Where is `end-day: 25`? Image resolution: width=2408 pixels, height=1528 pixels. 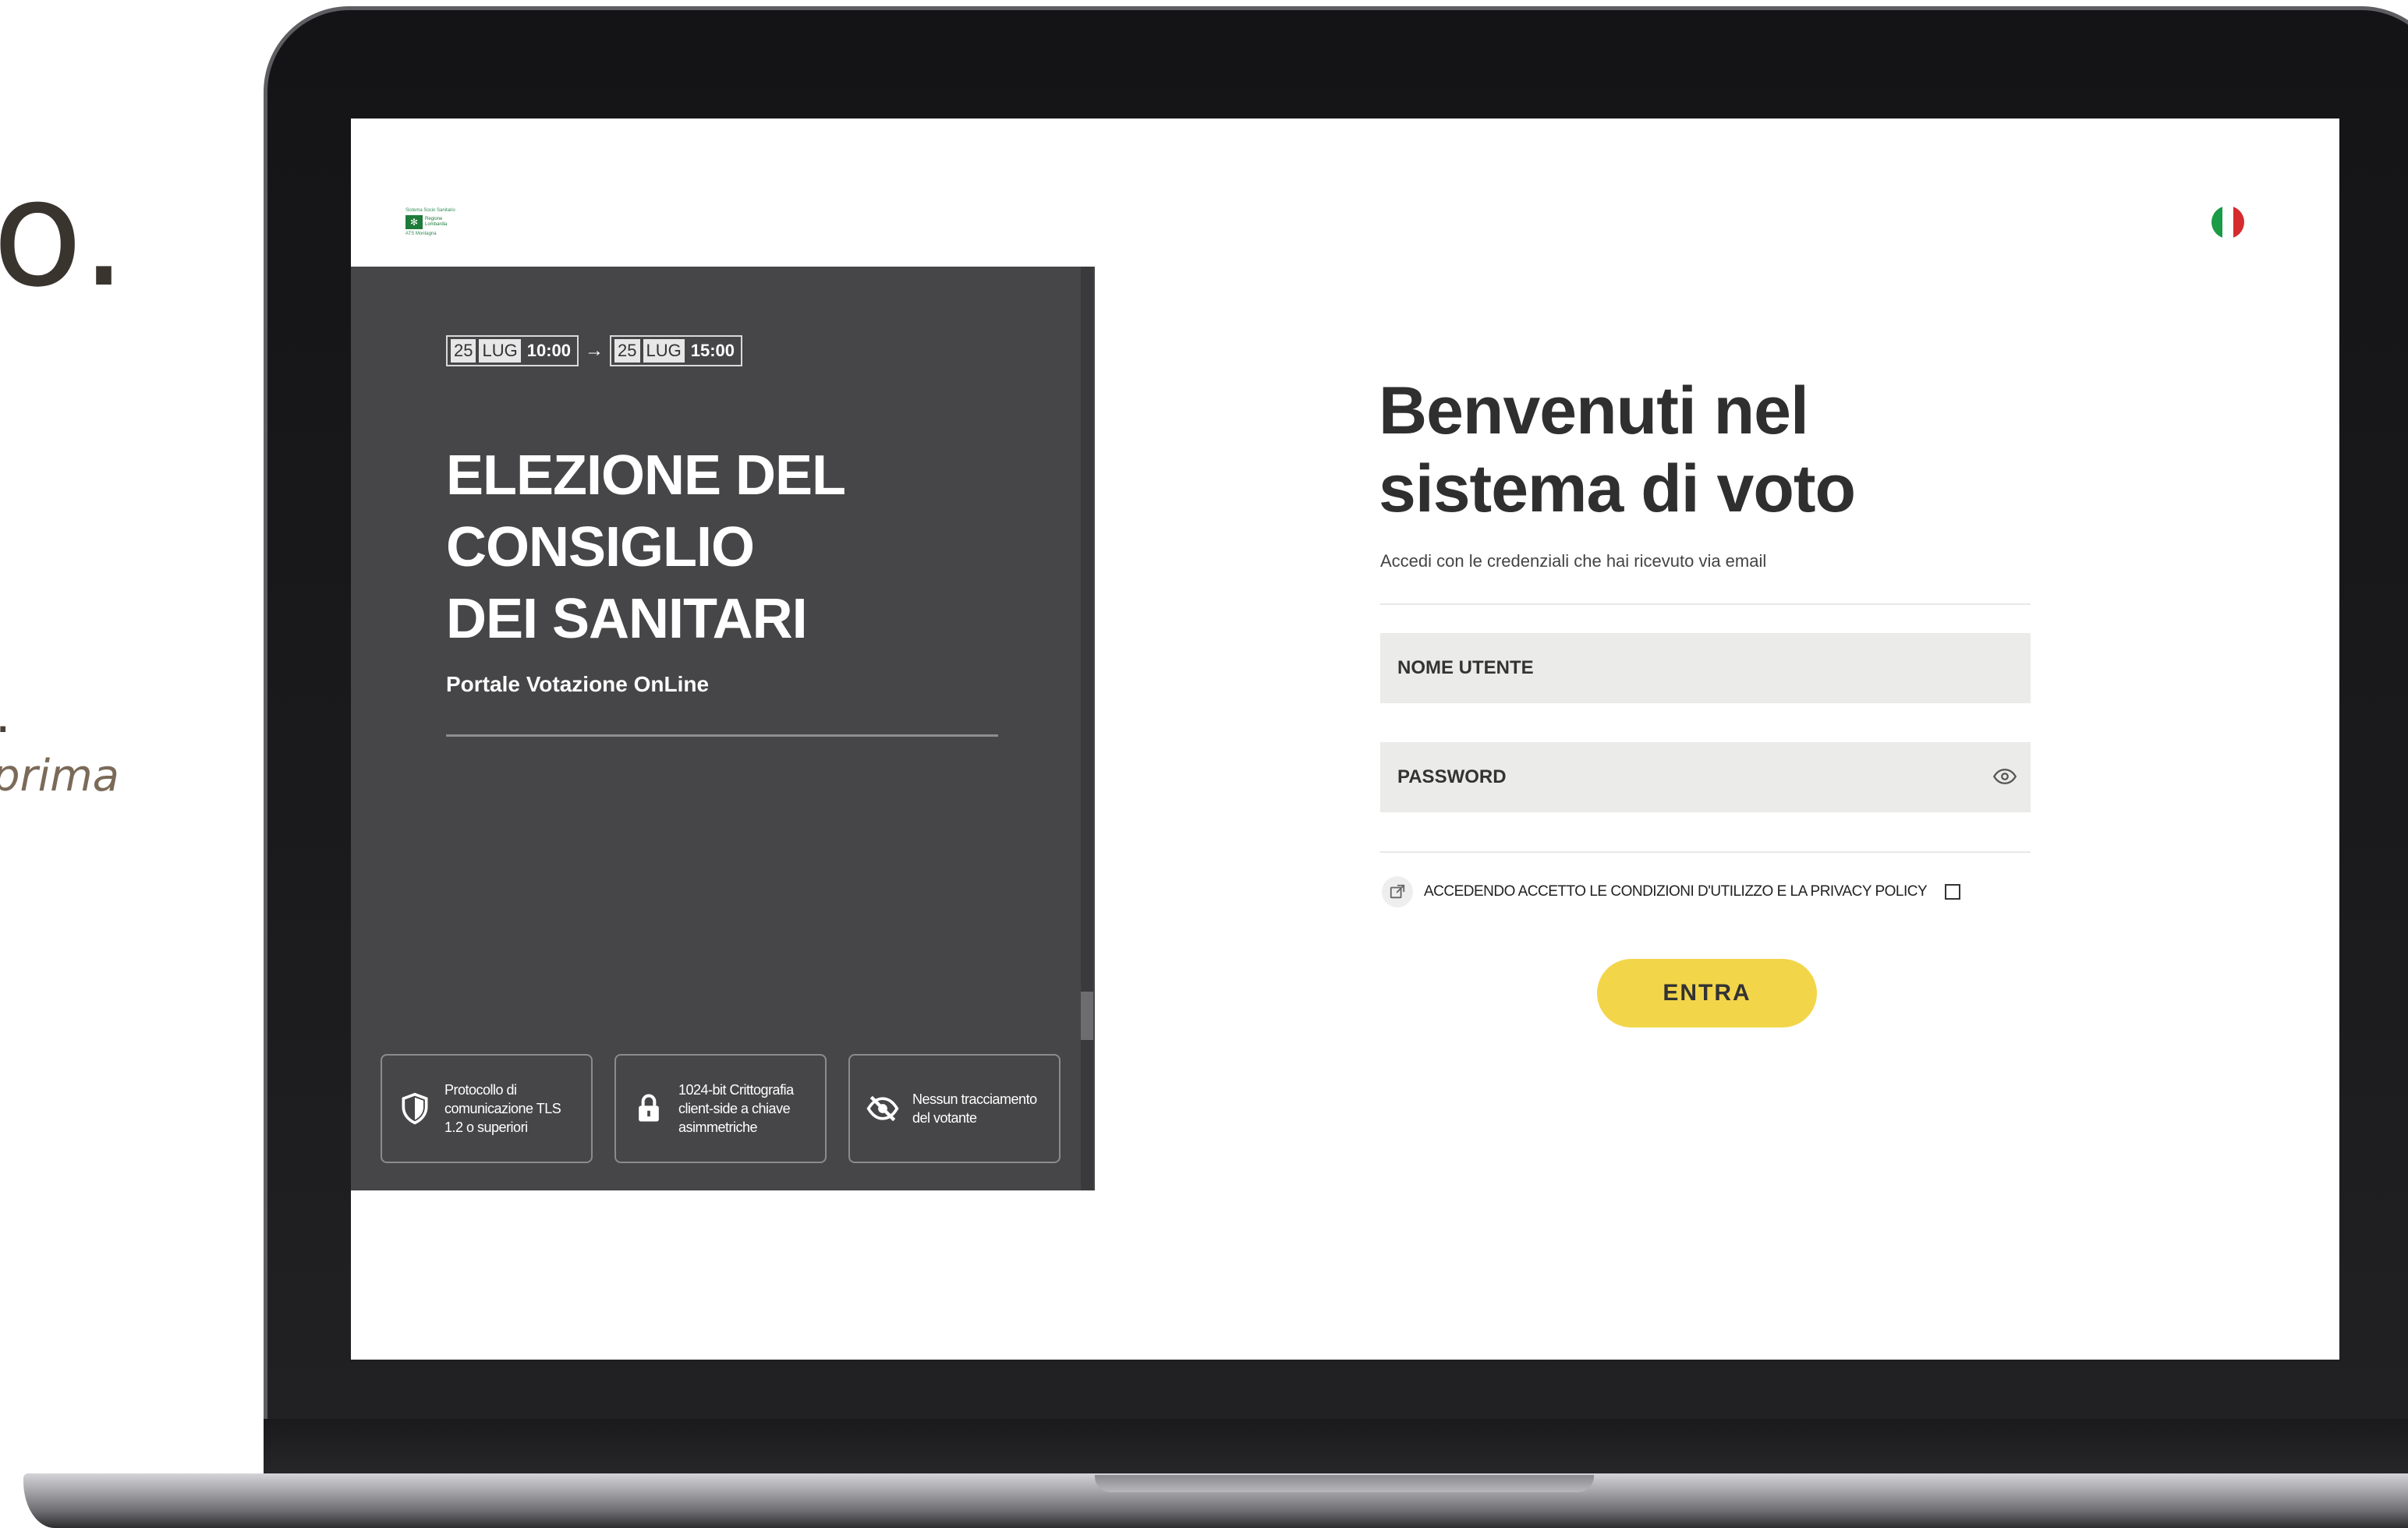 end-day: 25 is located at coordinates (627, 351).